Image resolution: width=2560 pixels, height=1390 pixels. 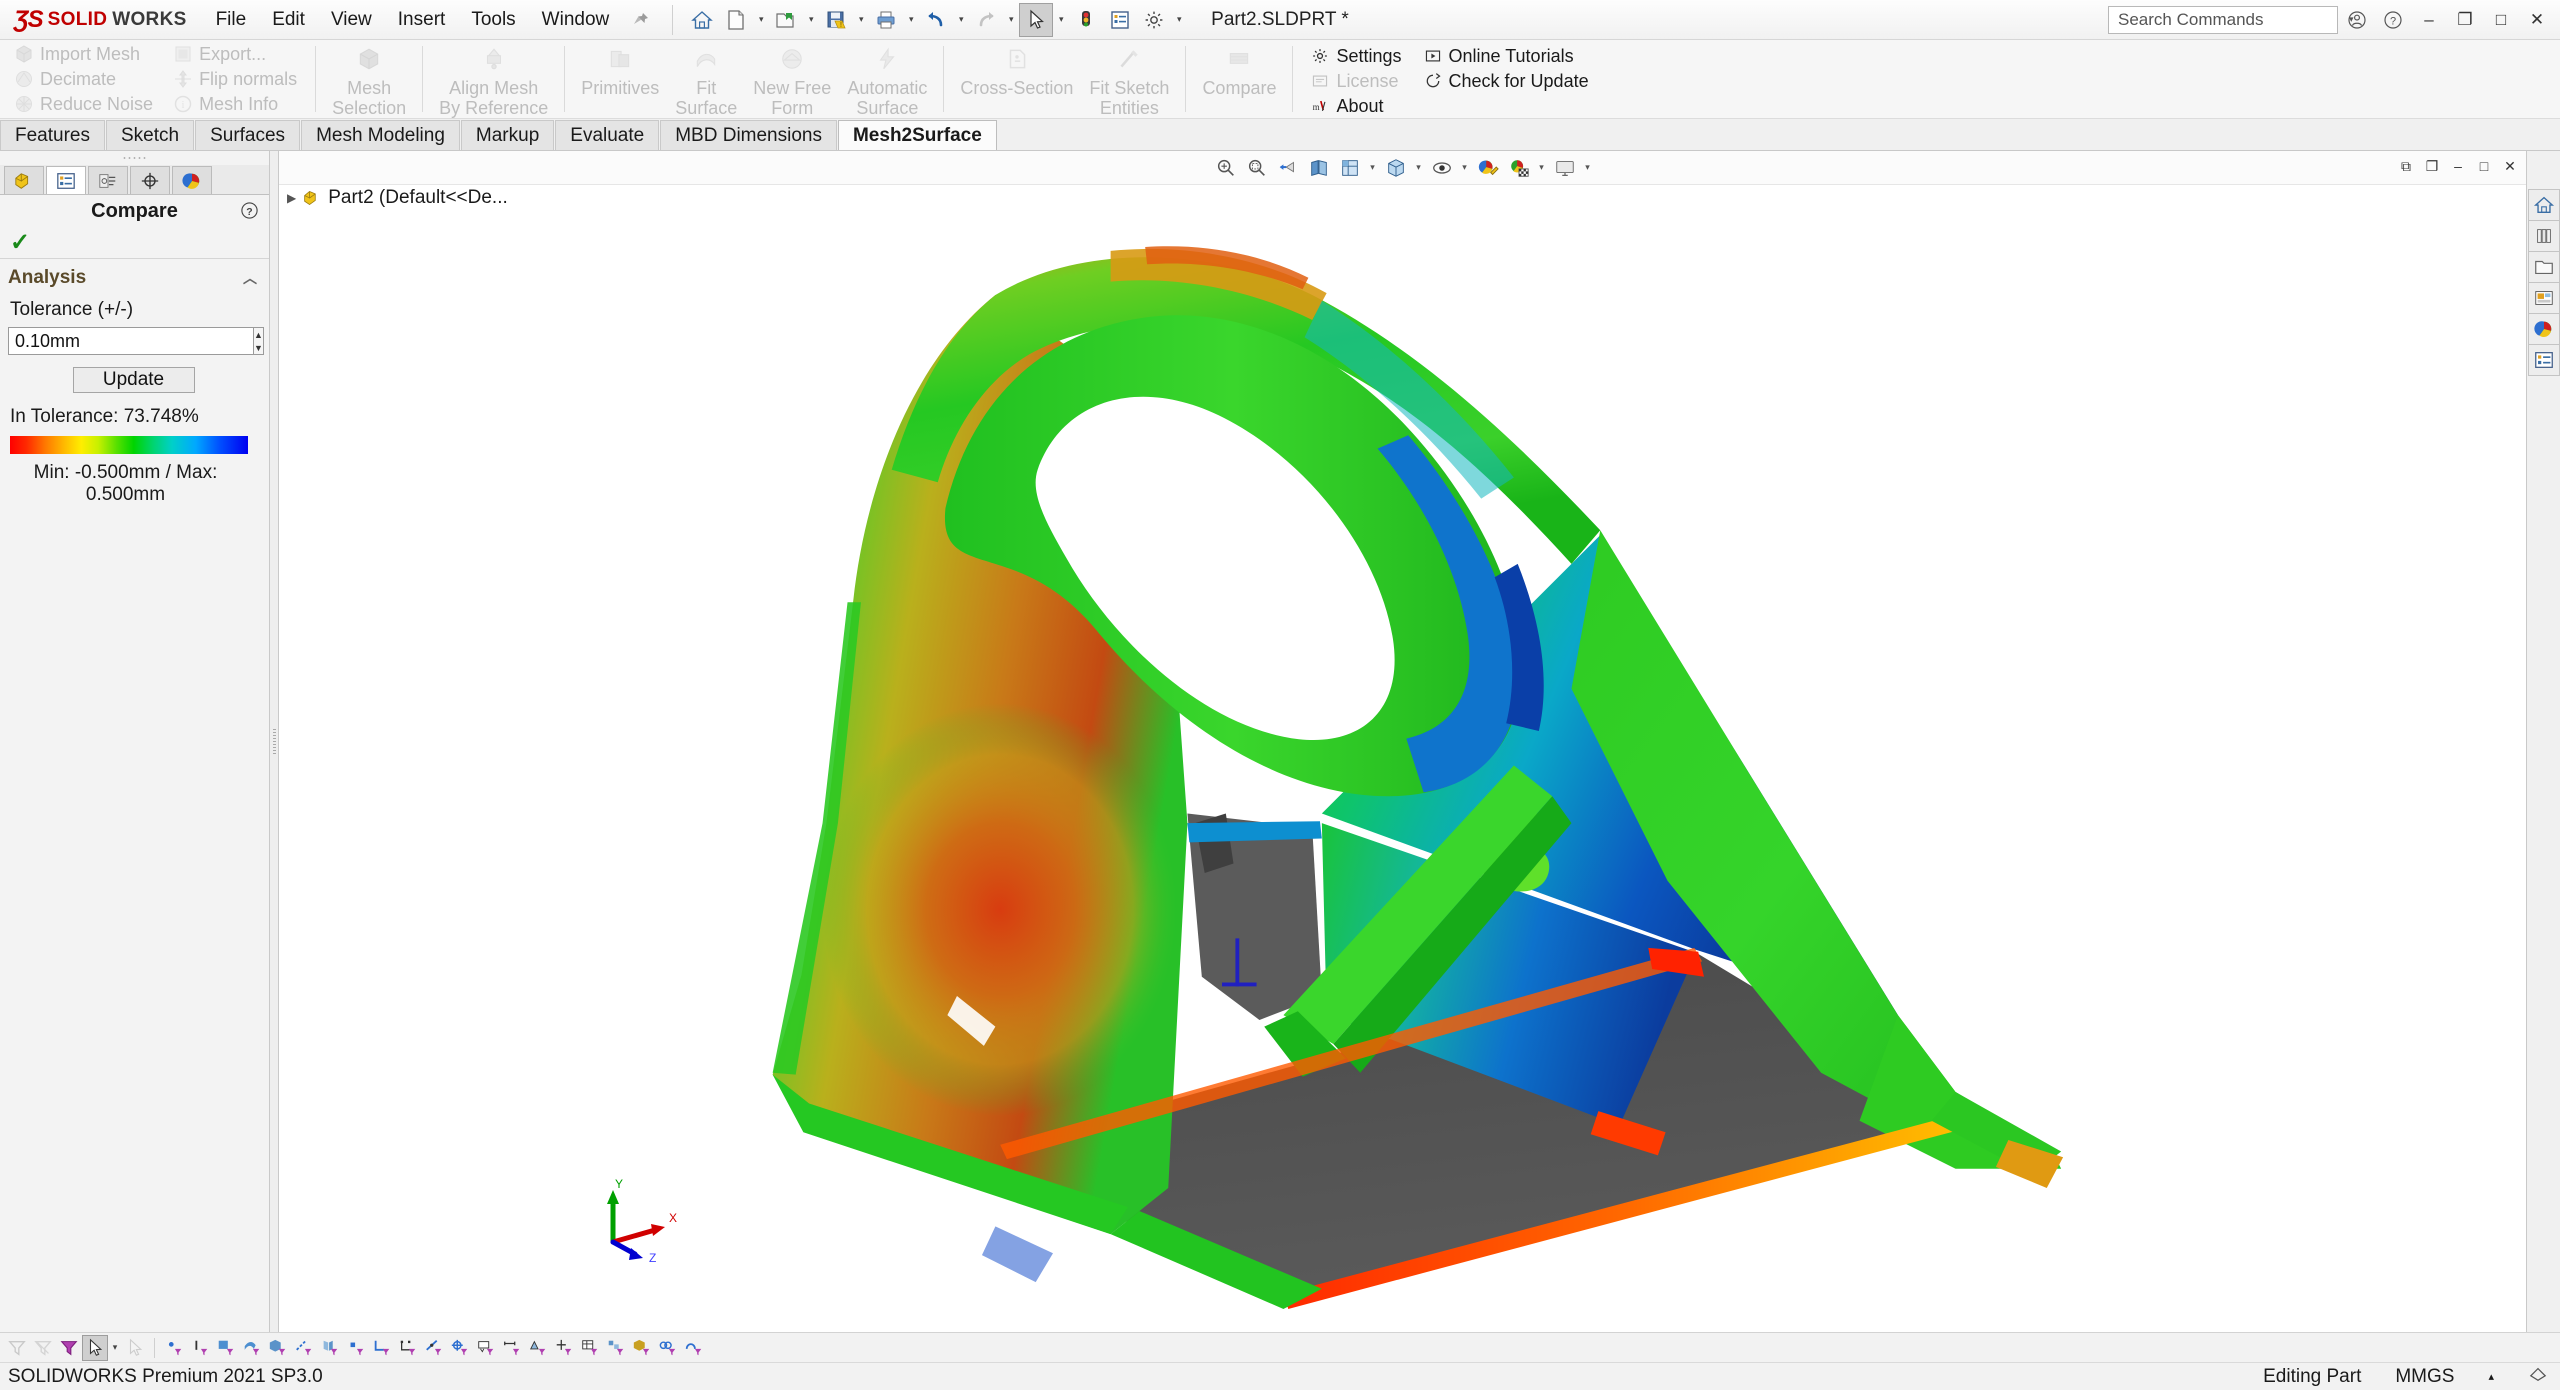 I want to click on update-button: Update, so click(x=133, y=380).